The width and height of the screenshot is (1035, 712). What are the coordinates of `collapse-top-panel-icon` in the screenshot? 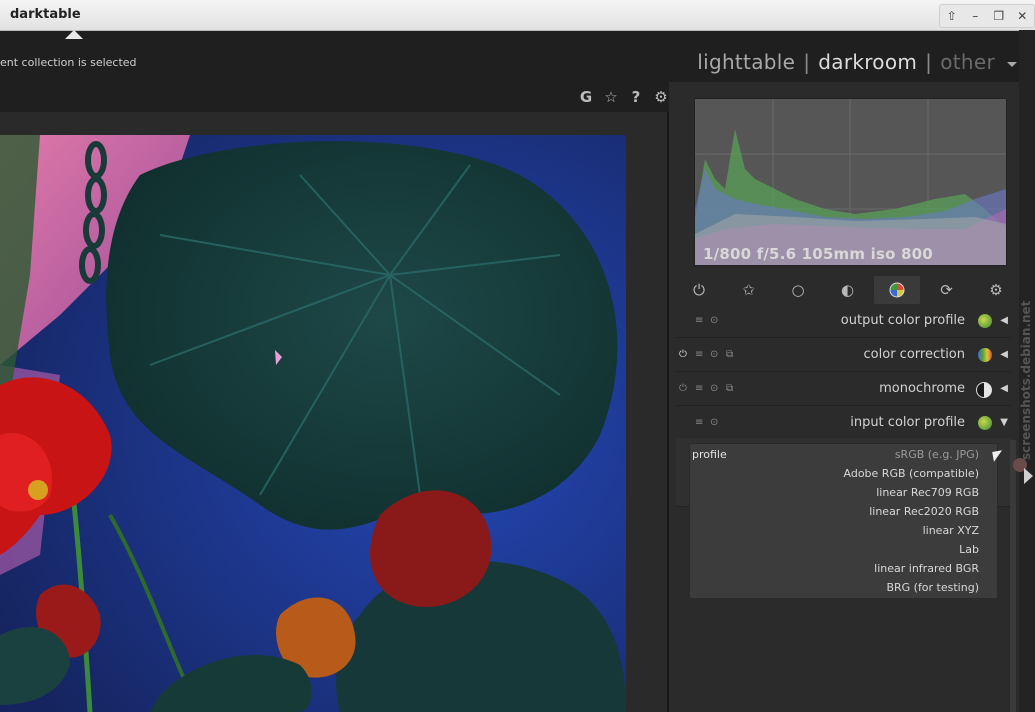 It's located at (74, 34).